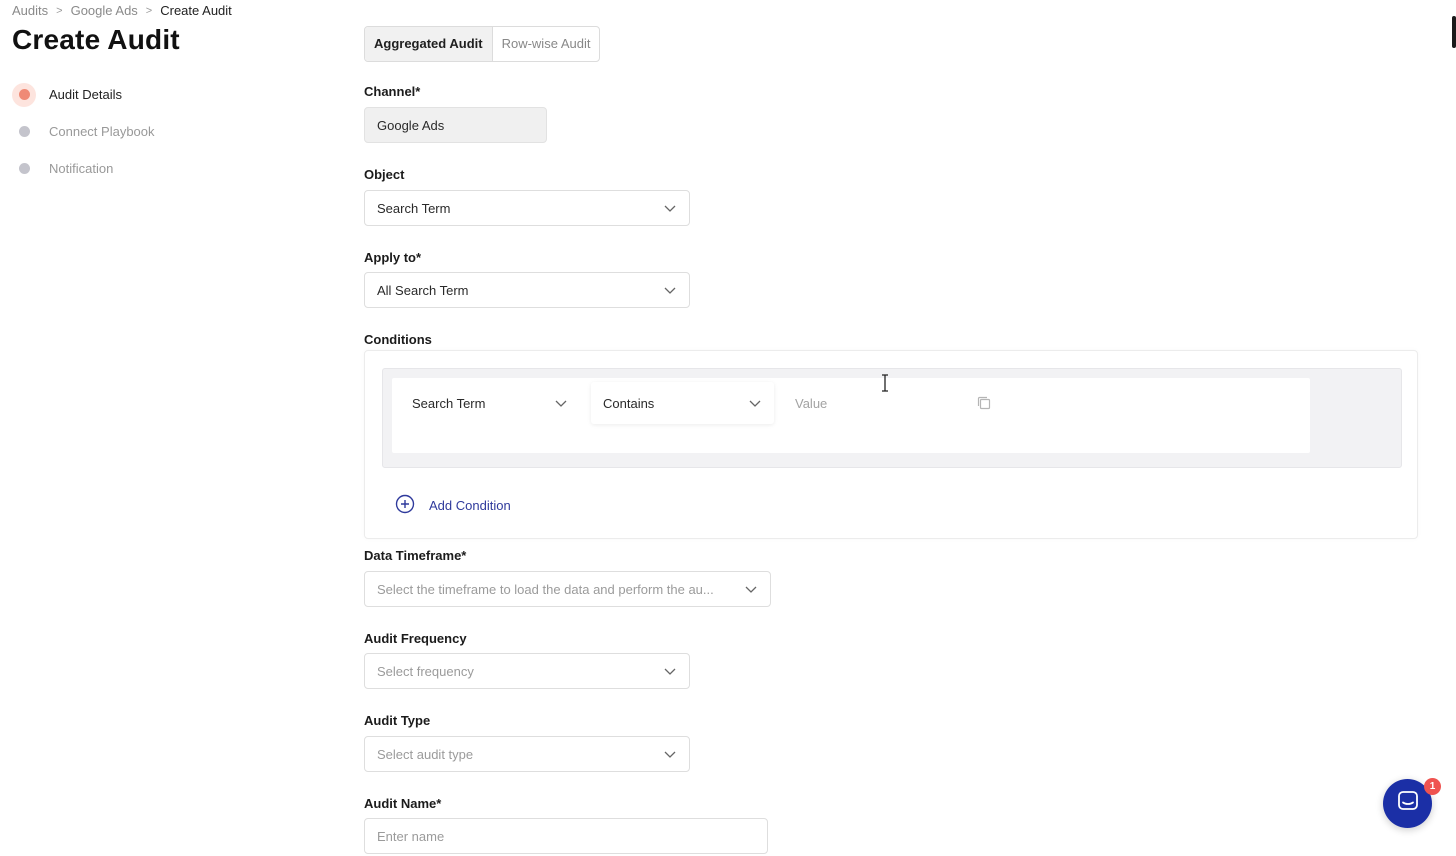 The height and width of the screenshot is (856, 1456). Describe the element at coordinates (629, 403) in the screenshot. I see `condition-operator-value: Contains` at that location.